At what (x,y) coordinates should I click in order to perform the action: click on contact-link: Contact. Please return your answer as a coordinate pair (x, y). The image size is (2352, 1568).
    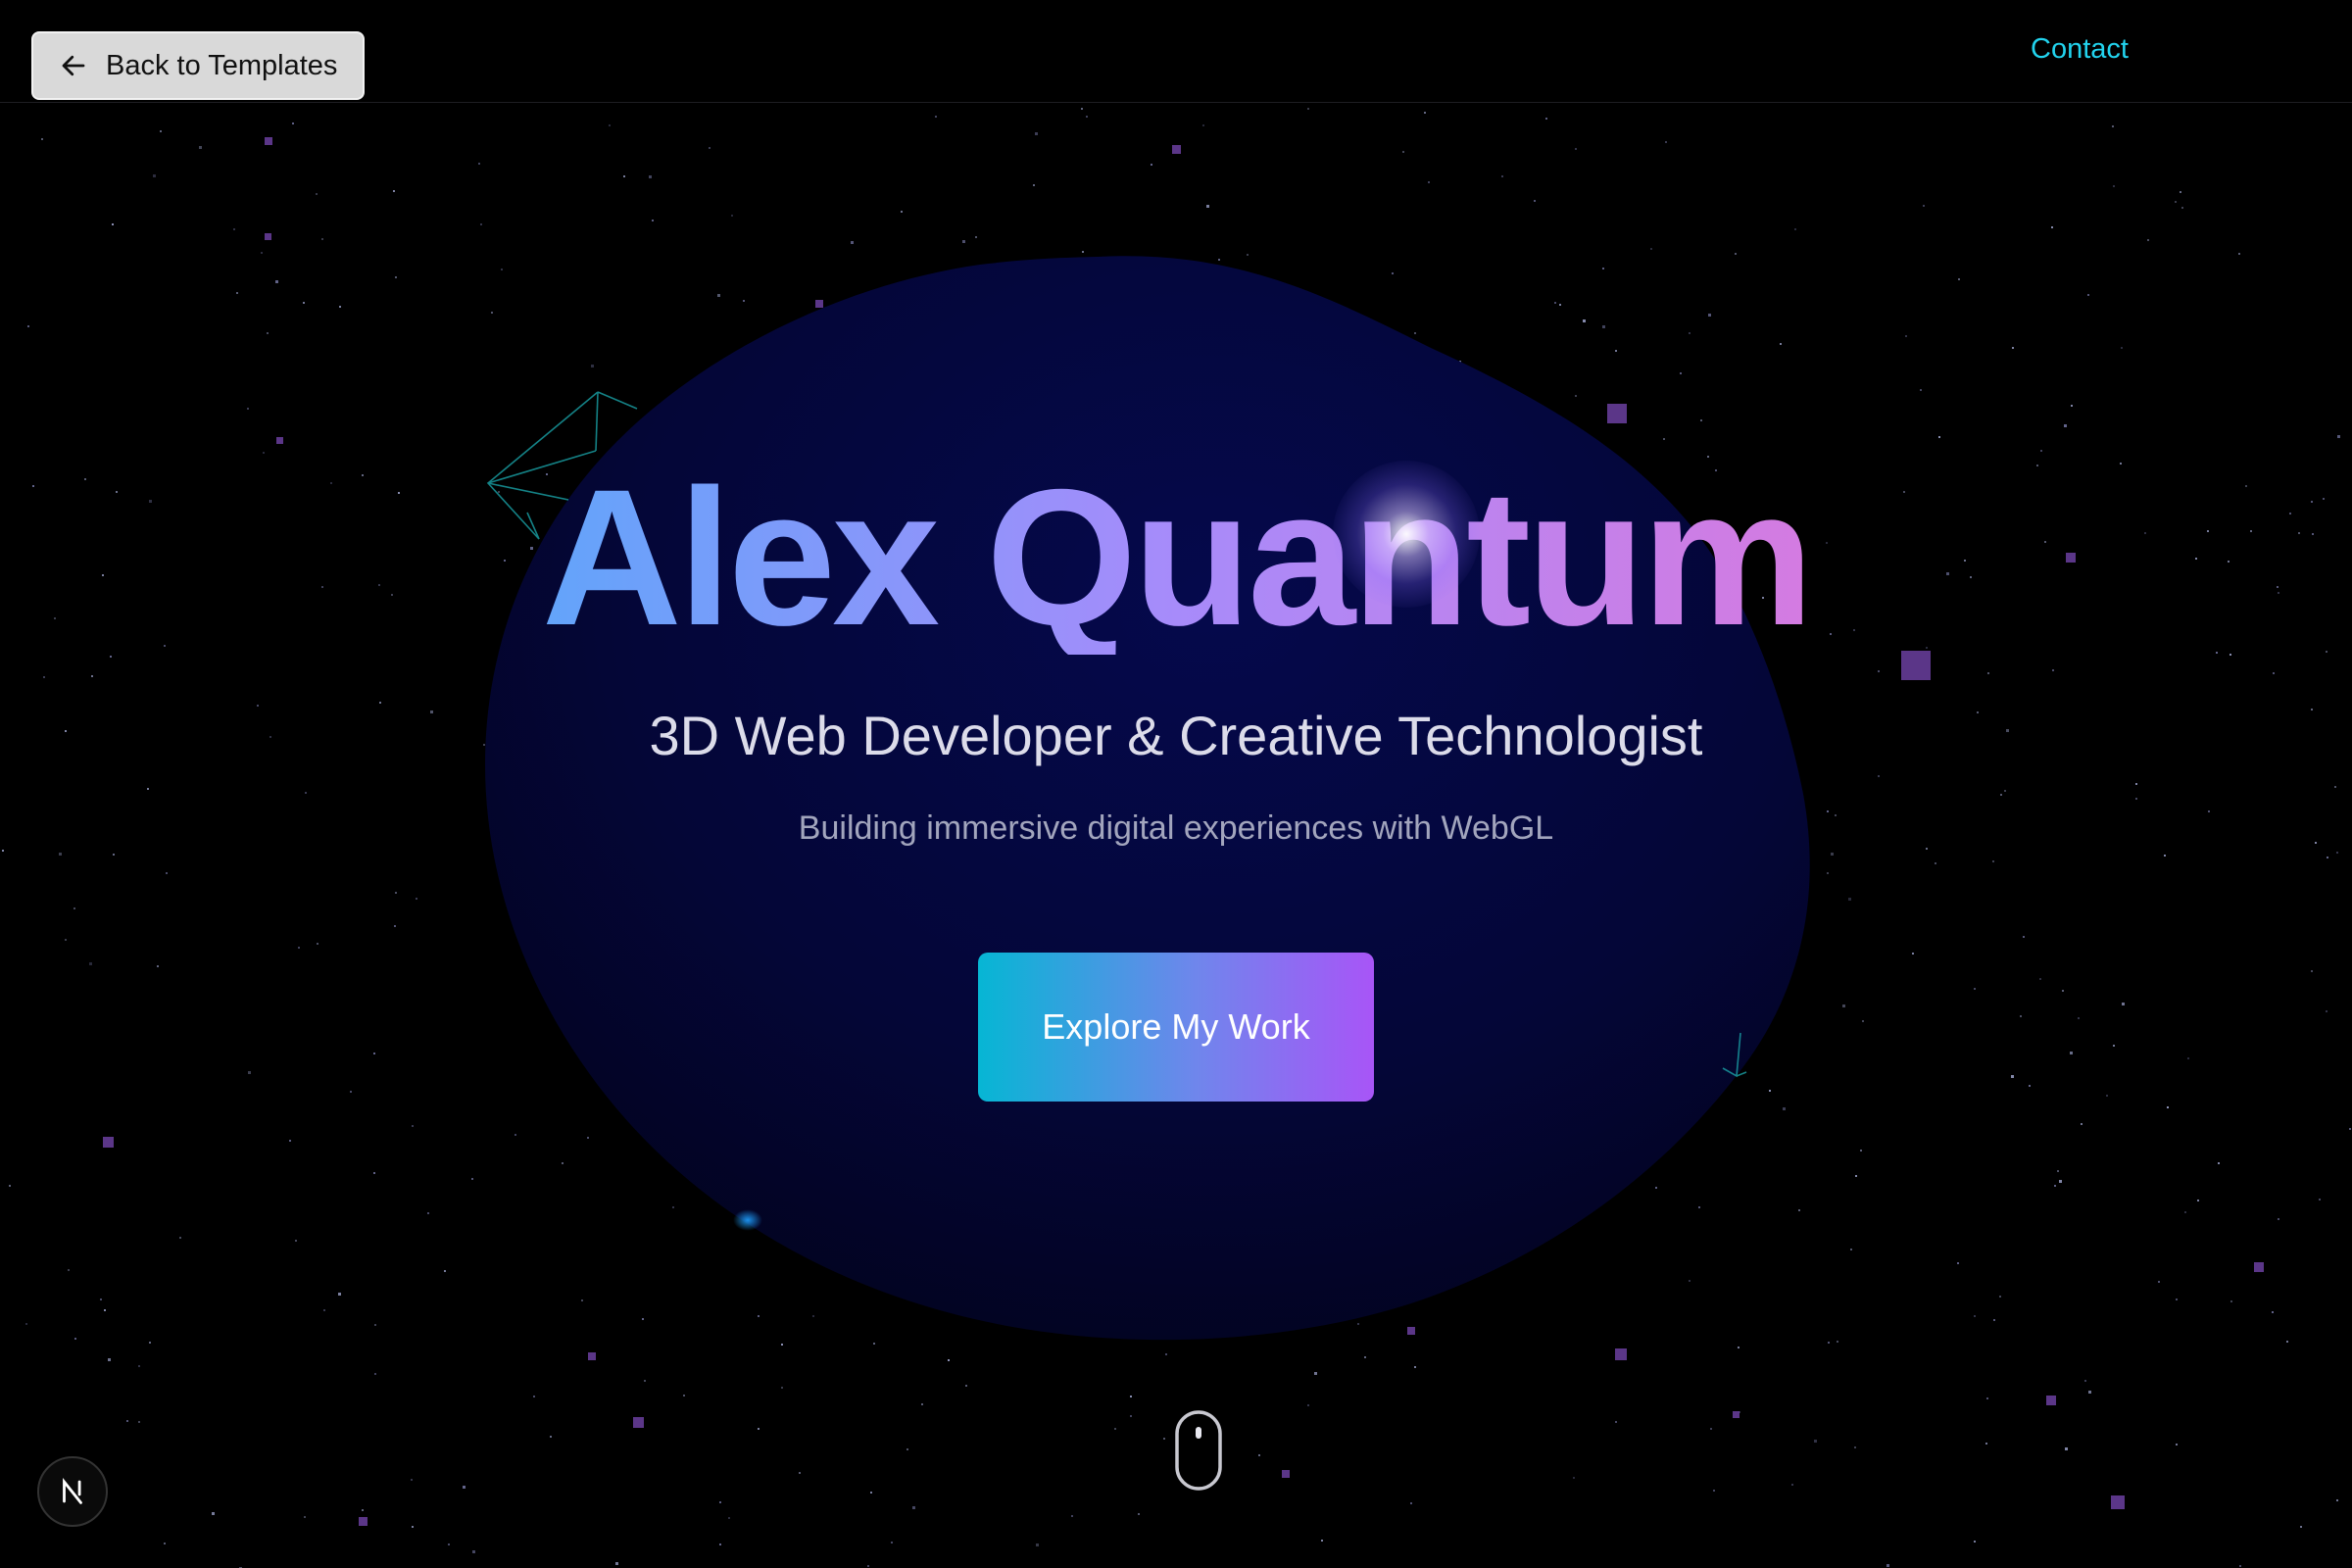
    Looking at the image, I should click on (2080, 49).